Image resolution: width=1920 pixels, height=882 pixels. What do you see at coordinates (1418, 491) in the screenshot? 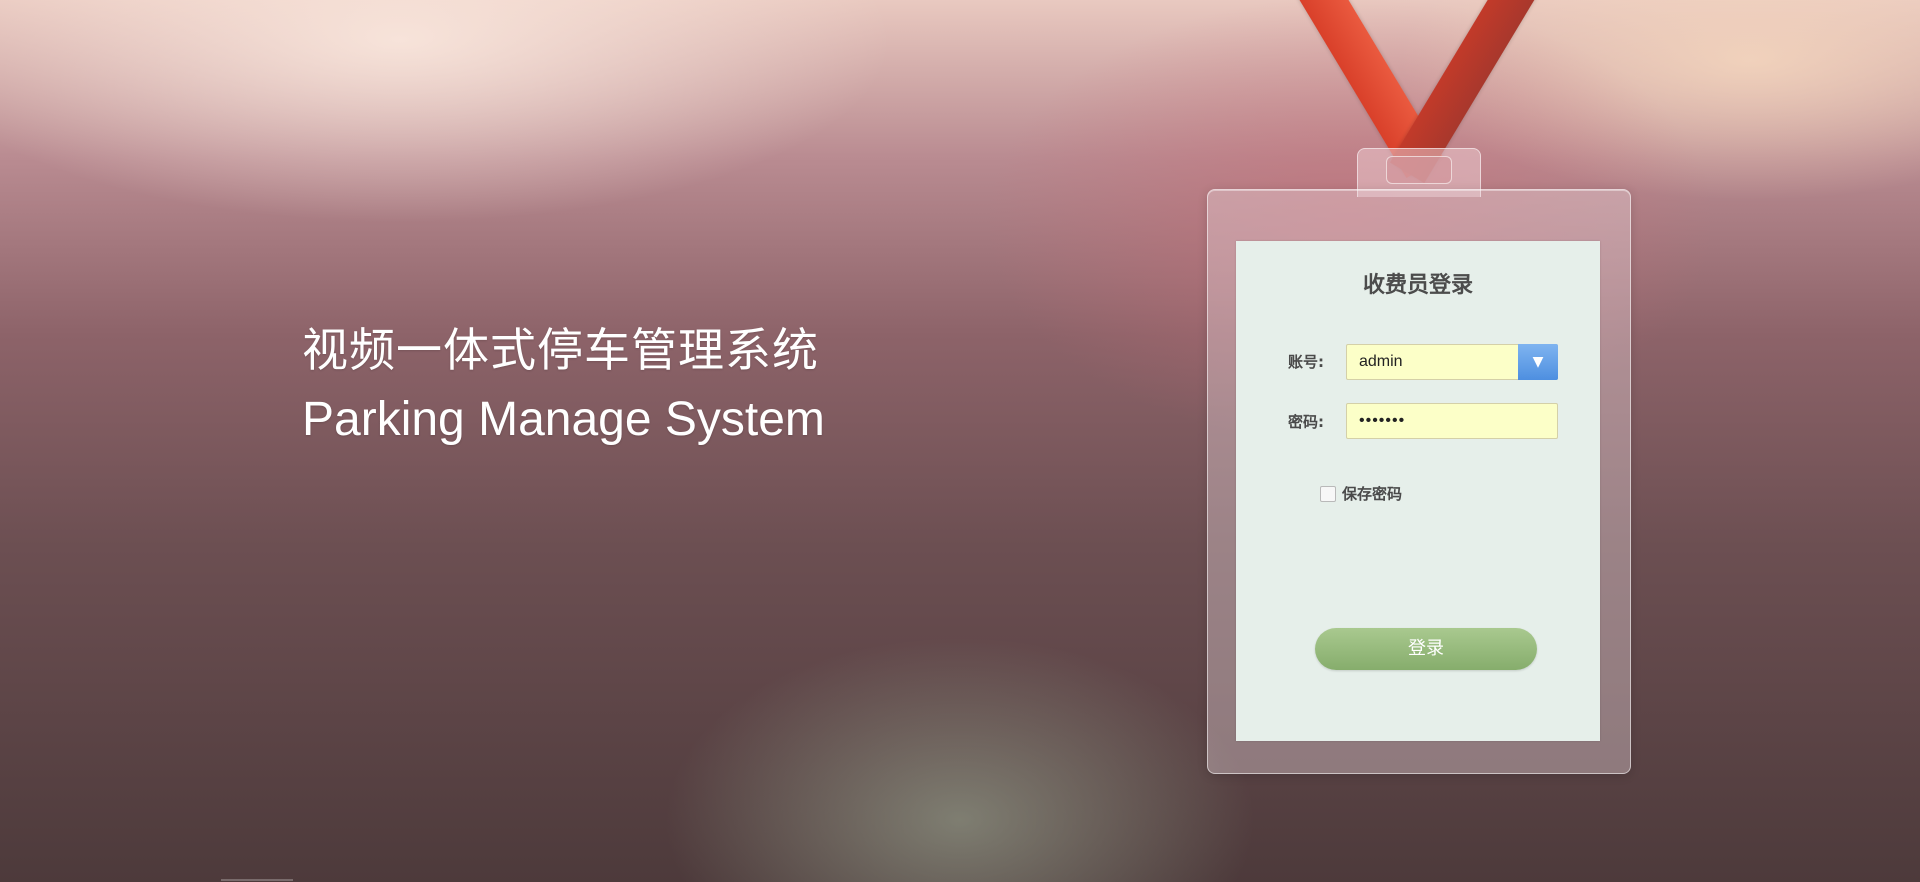
I see `login-card: 收费员登录 账号: ▼ 密码: 保存密码 登录` at bounding box center [1418, 491].